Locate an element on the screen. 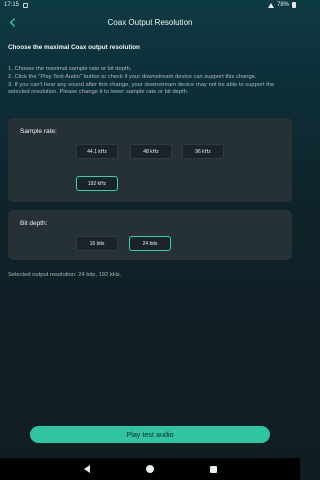 The height and width of the screenshot is (480, 320). sample-rate-option-96: 96 kHz is located at coordinates (203, 151).